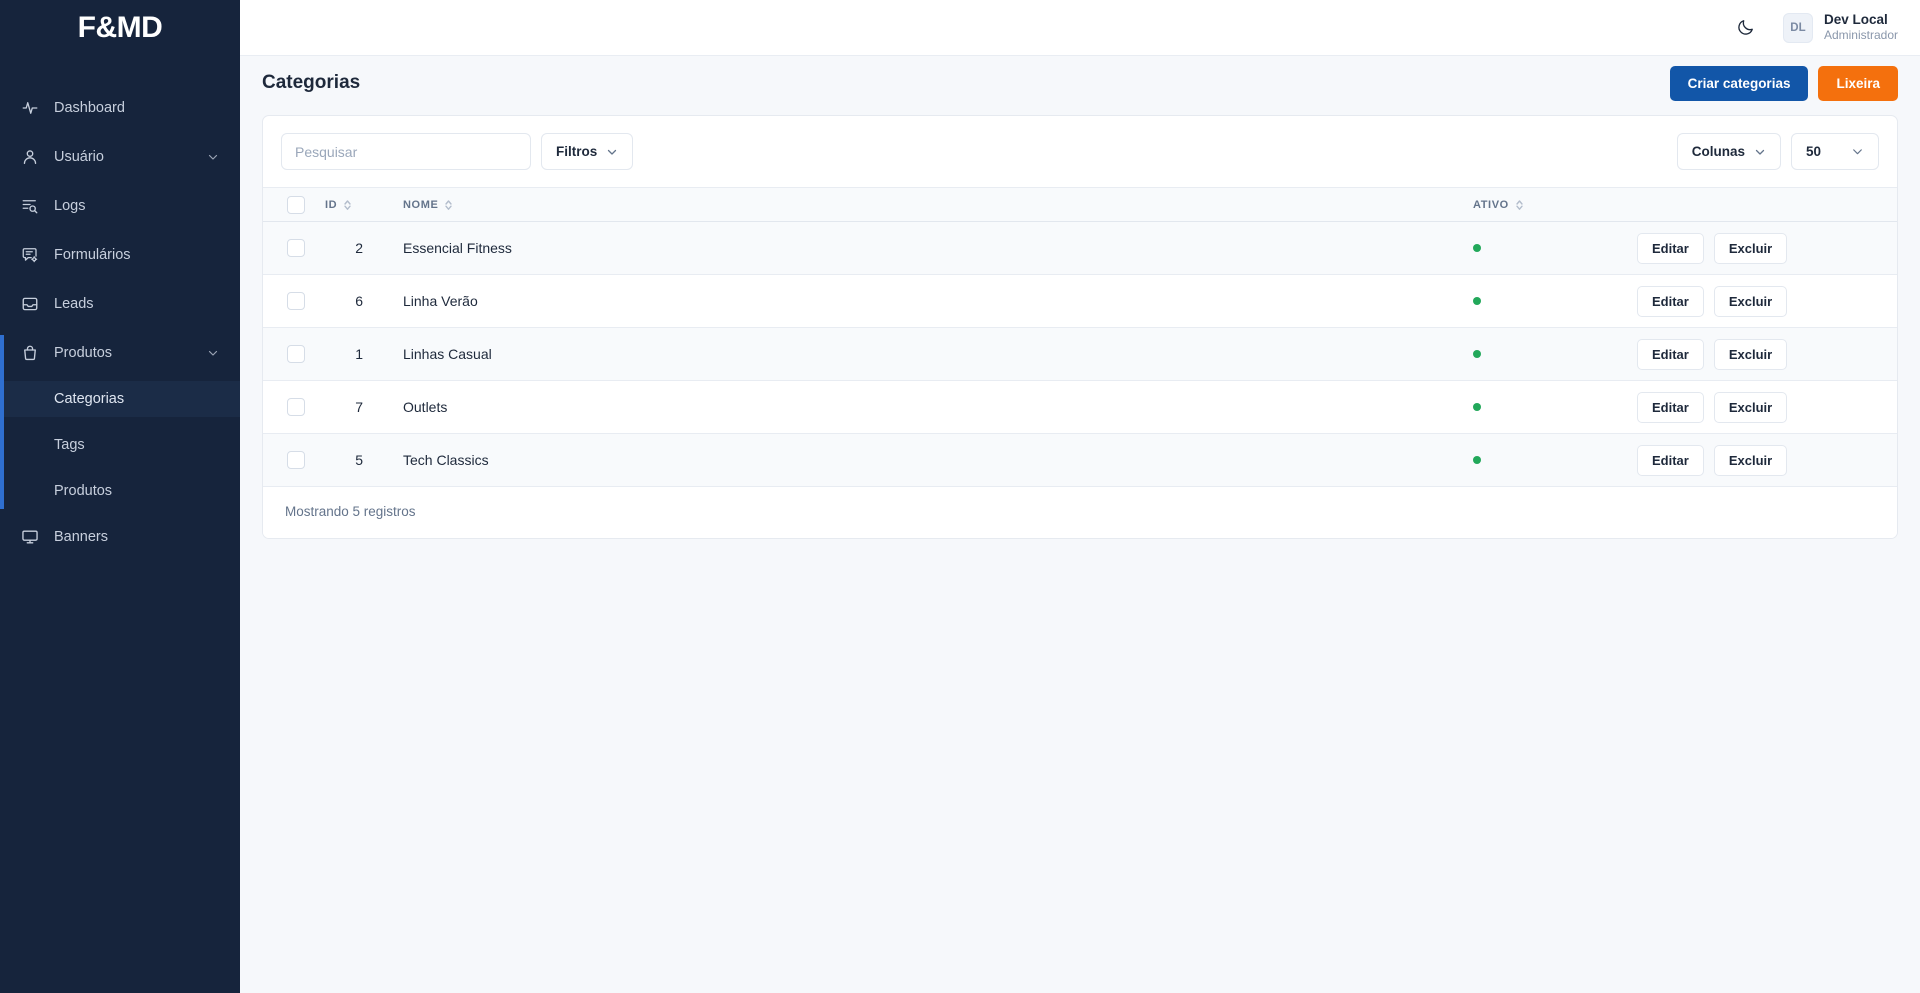 The height and width of the screenshot is (993, 1920). I want to click on row-nome: Essencial Fitness, so click(914, 248).